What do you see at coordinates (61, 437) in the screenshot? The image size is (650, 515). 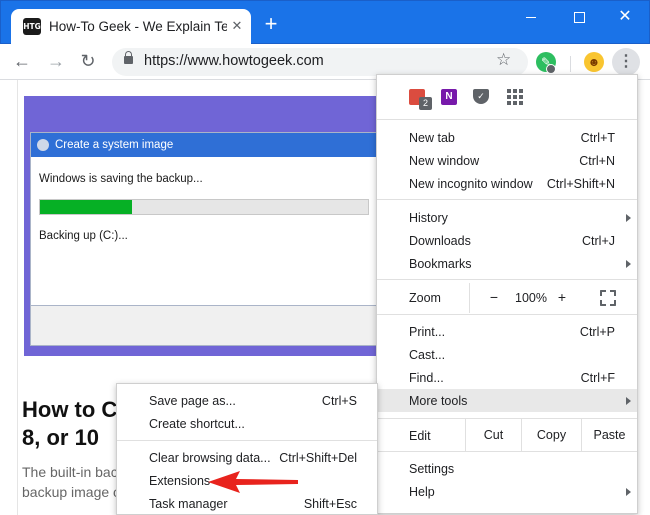 I see `article-title-line: 8, or 10` at bounding box center [61, 437].